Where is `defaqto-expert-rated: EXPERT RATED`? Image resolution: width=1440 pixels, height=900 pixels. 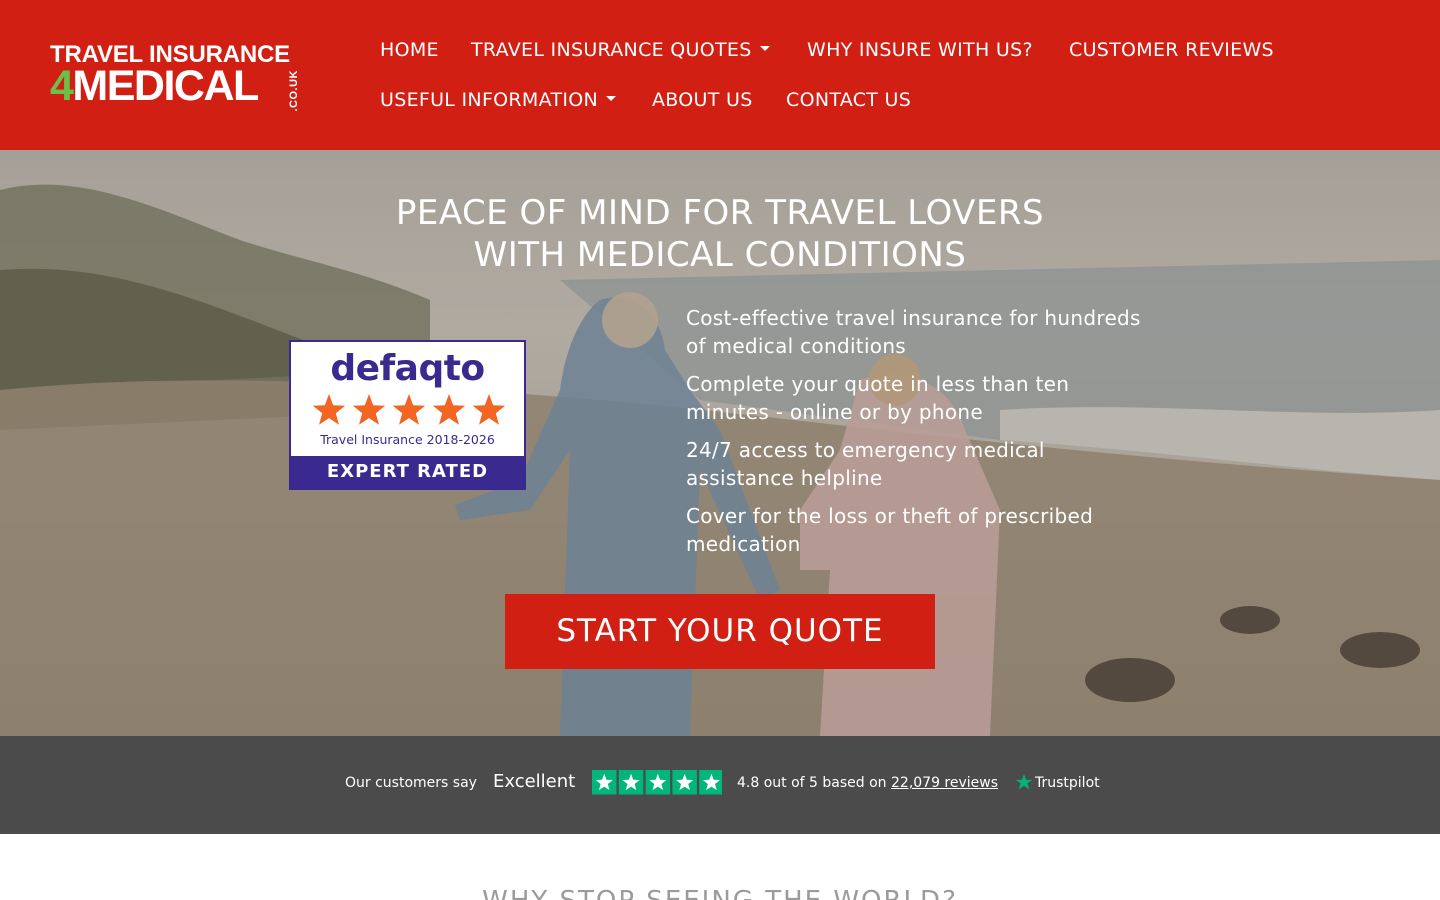
defaqto-expert-rated: EXPERT RATED is located at coordinates (407, 472).